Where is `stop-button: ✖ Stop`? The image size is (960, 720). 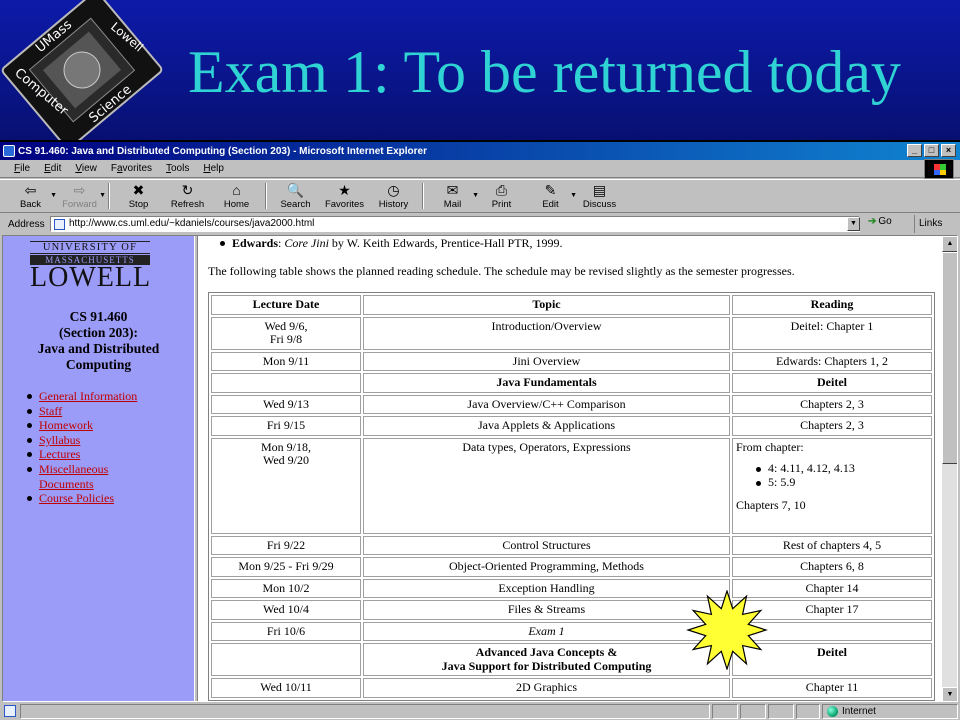
stop-button: ✖ Stop is located at coordinates (138, 196).